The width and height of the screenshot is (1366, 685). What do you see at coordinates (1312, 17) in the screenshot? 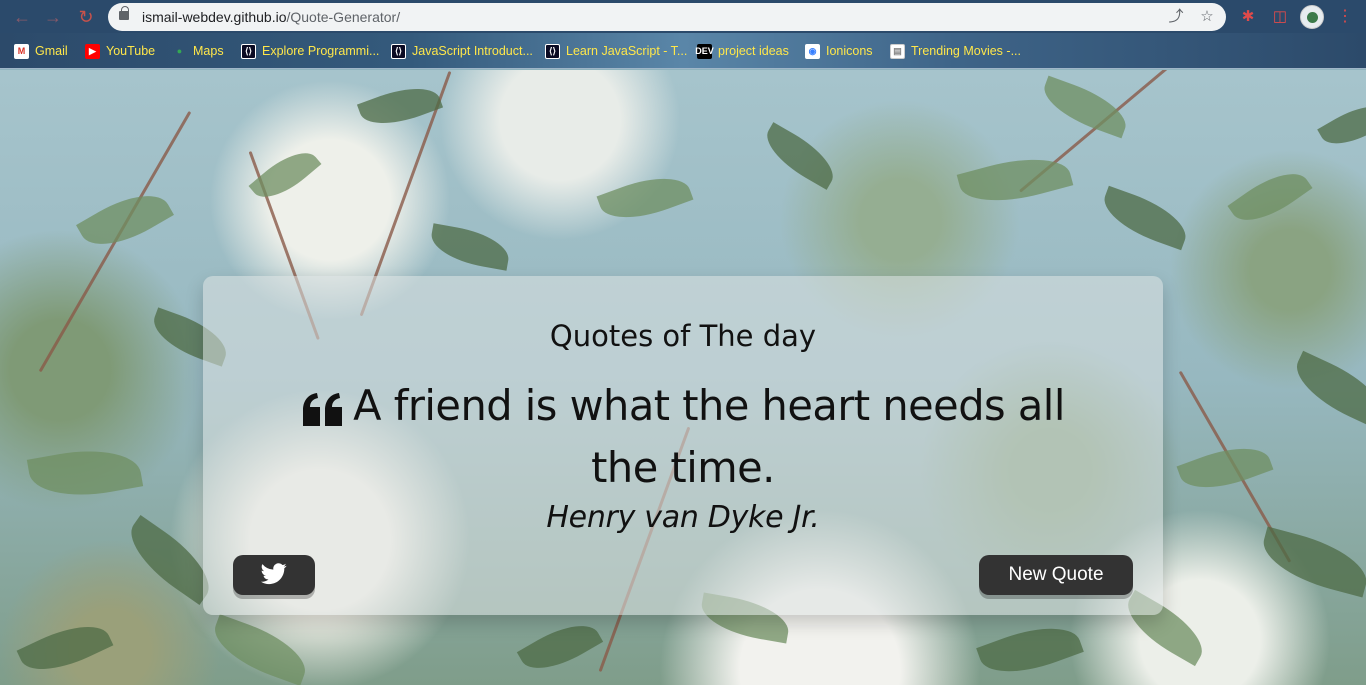
I see `profile-avatar` at bounding box center [1312, 17].